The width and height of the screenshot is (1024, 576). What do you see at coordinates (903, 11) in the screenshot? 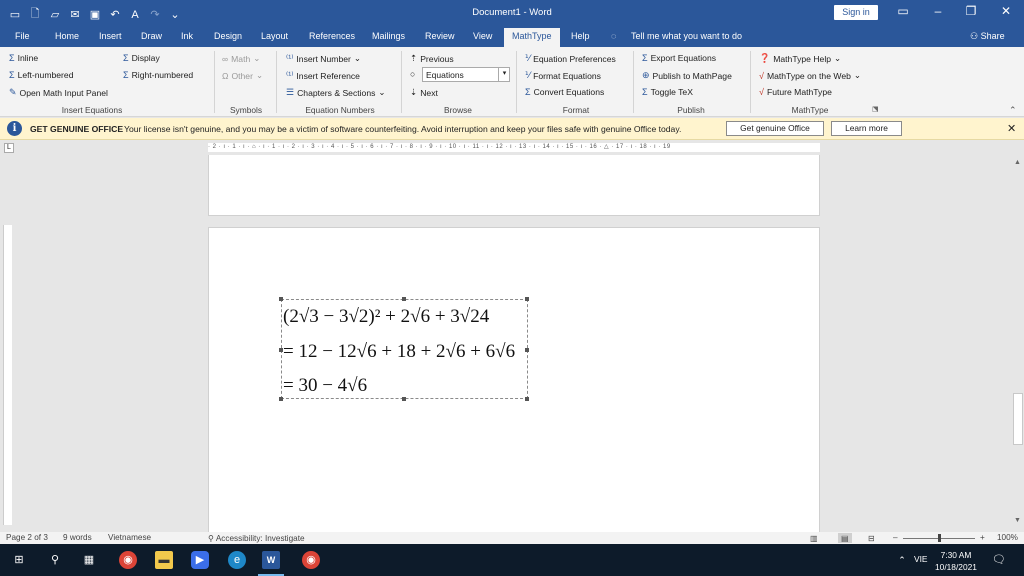
I see `ribbon-display-options-icon: ▭` at bounding box center [903, 11].